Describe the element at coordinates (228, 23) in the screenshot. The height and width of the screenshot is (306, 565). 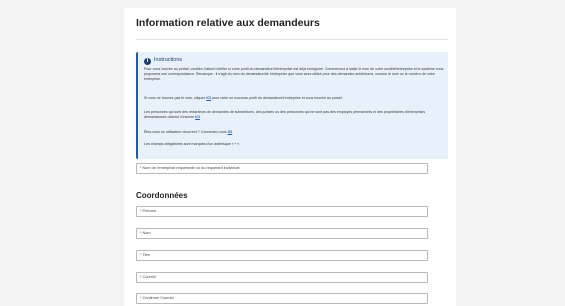
I see `page-title: Information relative aux demandeurs` at that location.